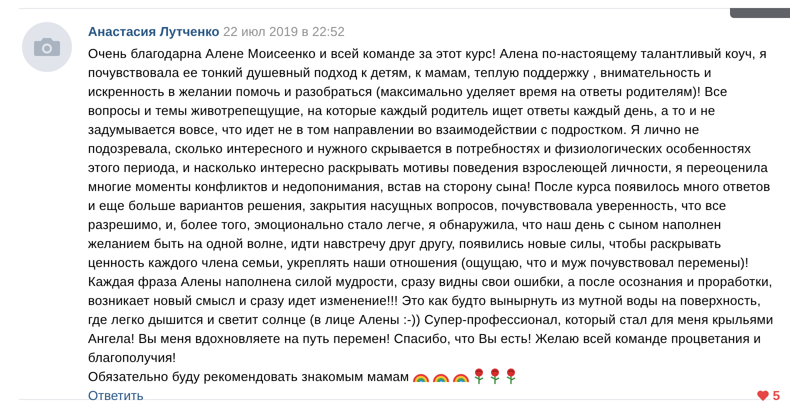 Image resolution: width=790 pixels, height=408 pixels. What do you see at coordinates (760, 13) in the screenshot?
I see `panel-edge` at bounding box center [760, 13].